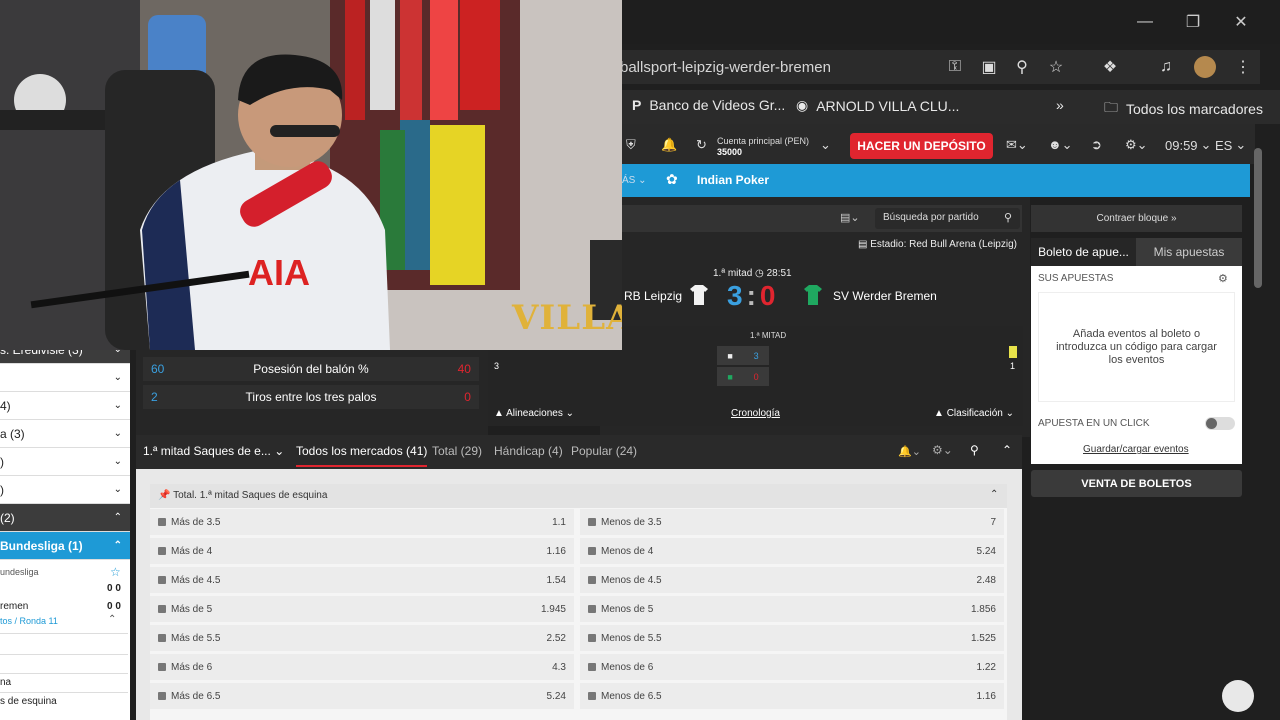 Image resolution: width=1280 pixels, height=720 pixels. What do you see at coordinates (1096, 145) in the screenshot?
I see `logout-icon: ➲` at bounding box center [1096, 145].